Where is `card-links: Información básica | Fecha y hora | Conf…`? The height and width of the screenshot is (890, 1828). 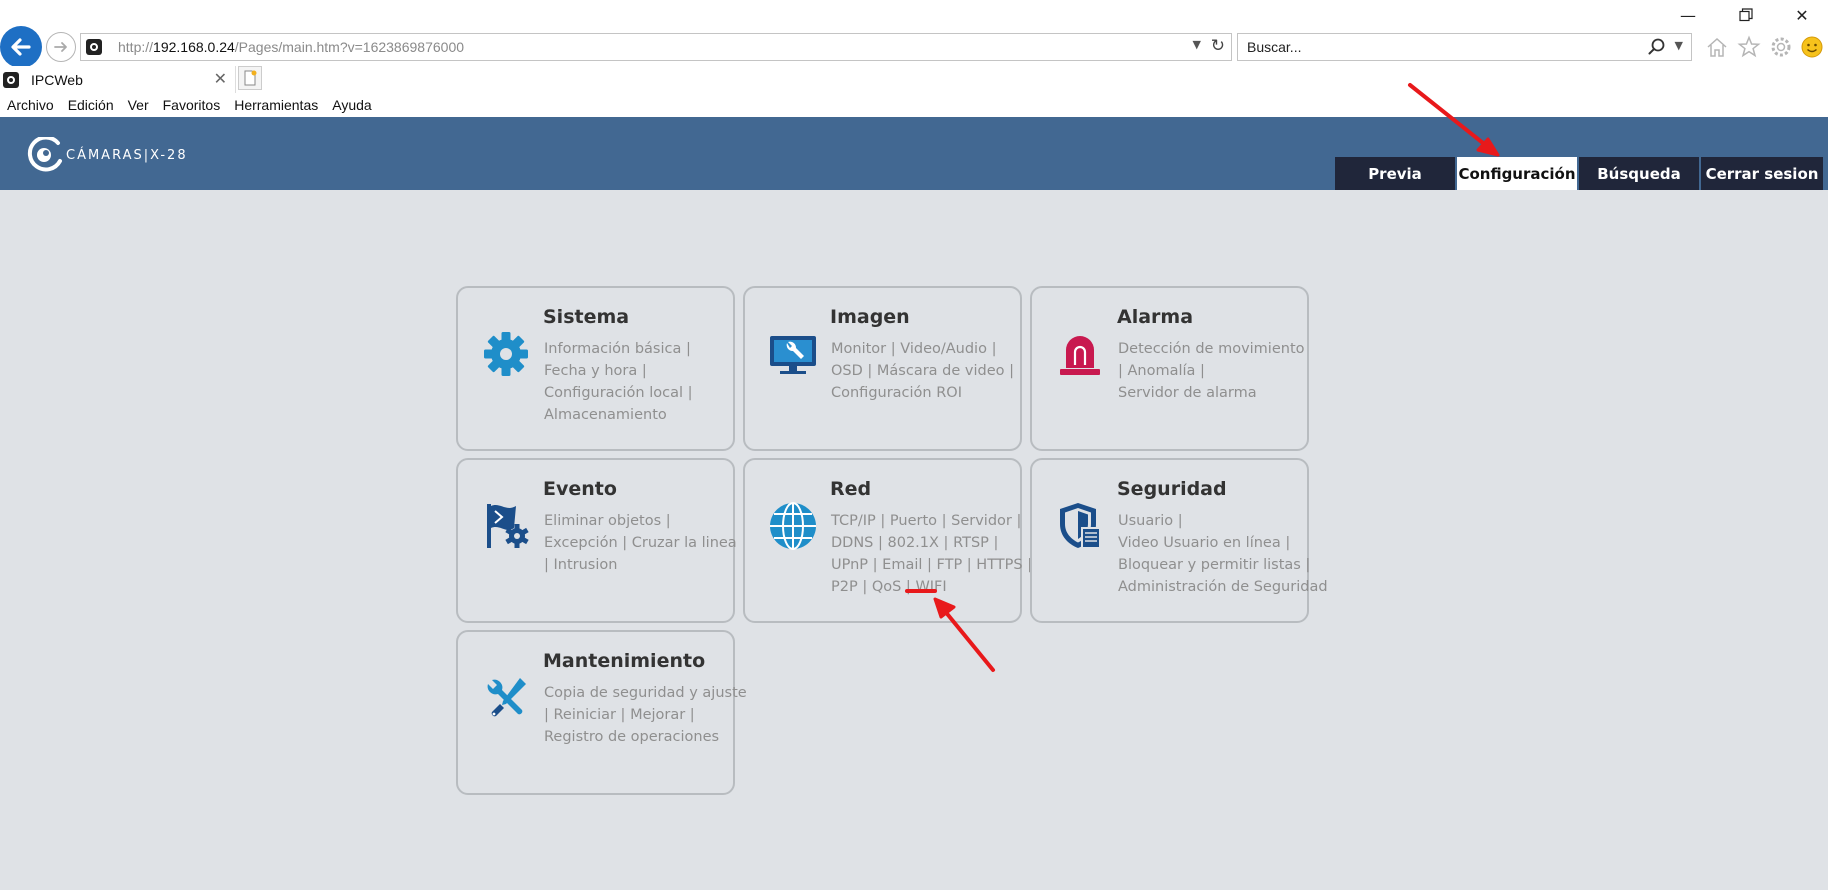
card-links: Información básica | Fecha y hora | Conf… is located at coordinates (618, 382).